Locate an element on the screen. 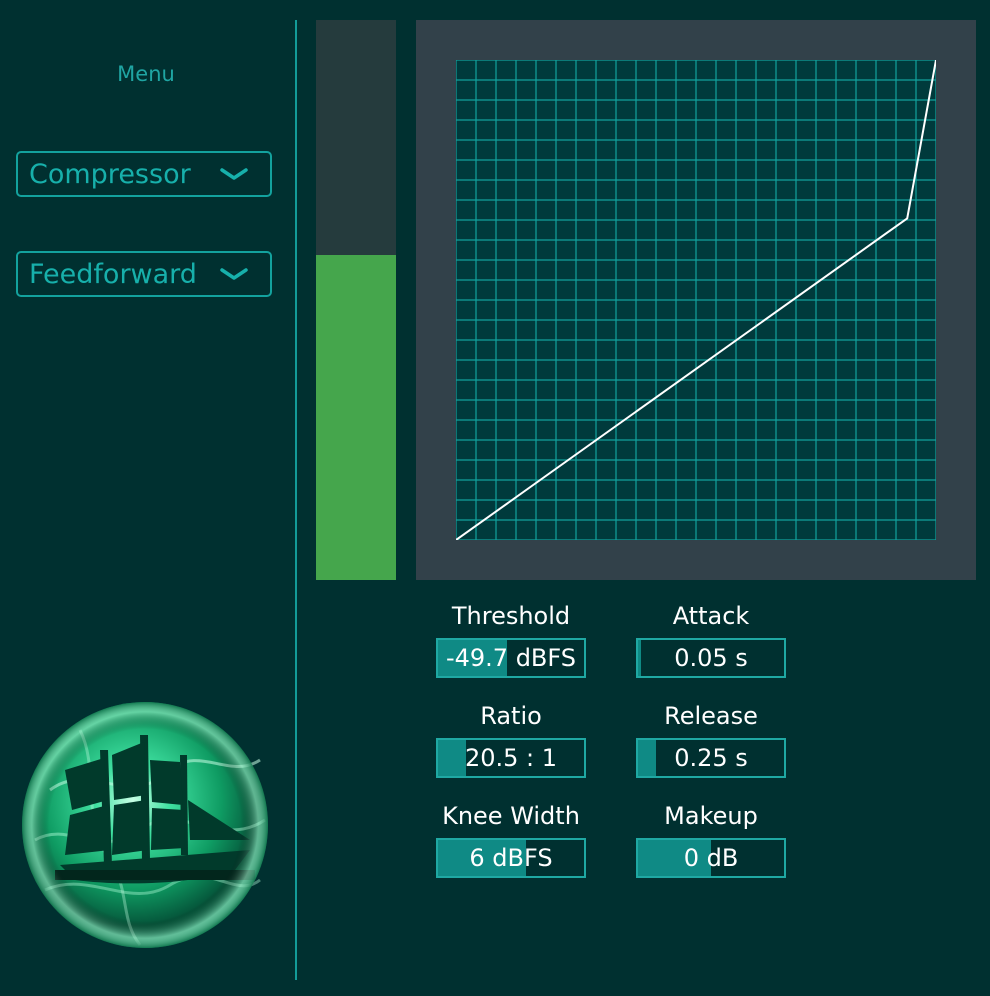  makeup-value: 0 dB is located at coordinates (711, 858).